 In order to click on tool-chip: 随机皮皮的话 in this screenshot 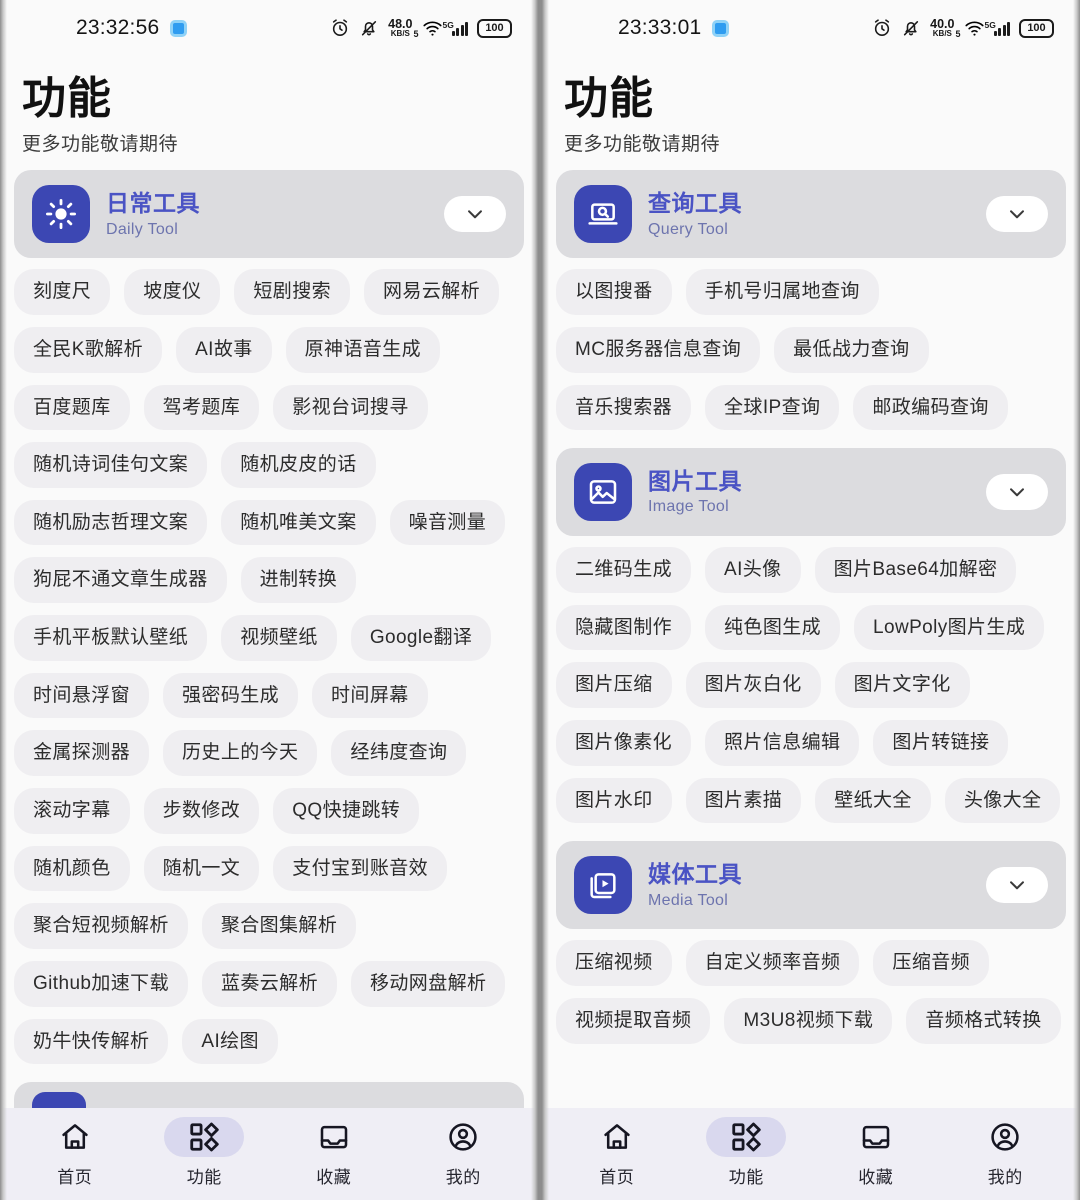, I will do `click(298, 465)`.